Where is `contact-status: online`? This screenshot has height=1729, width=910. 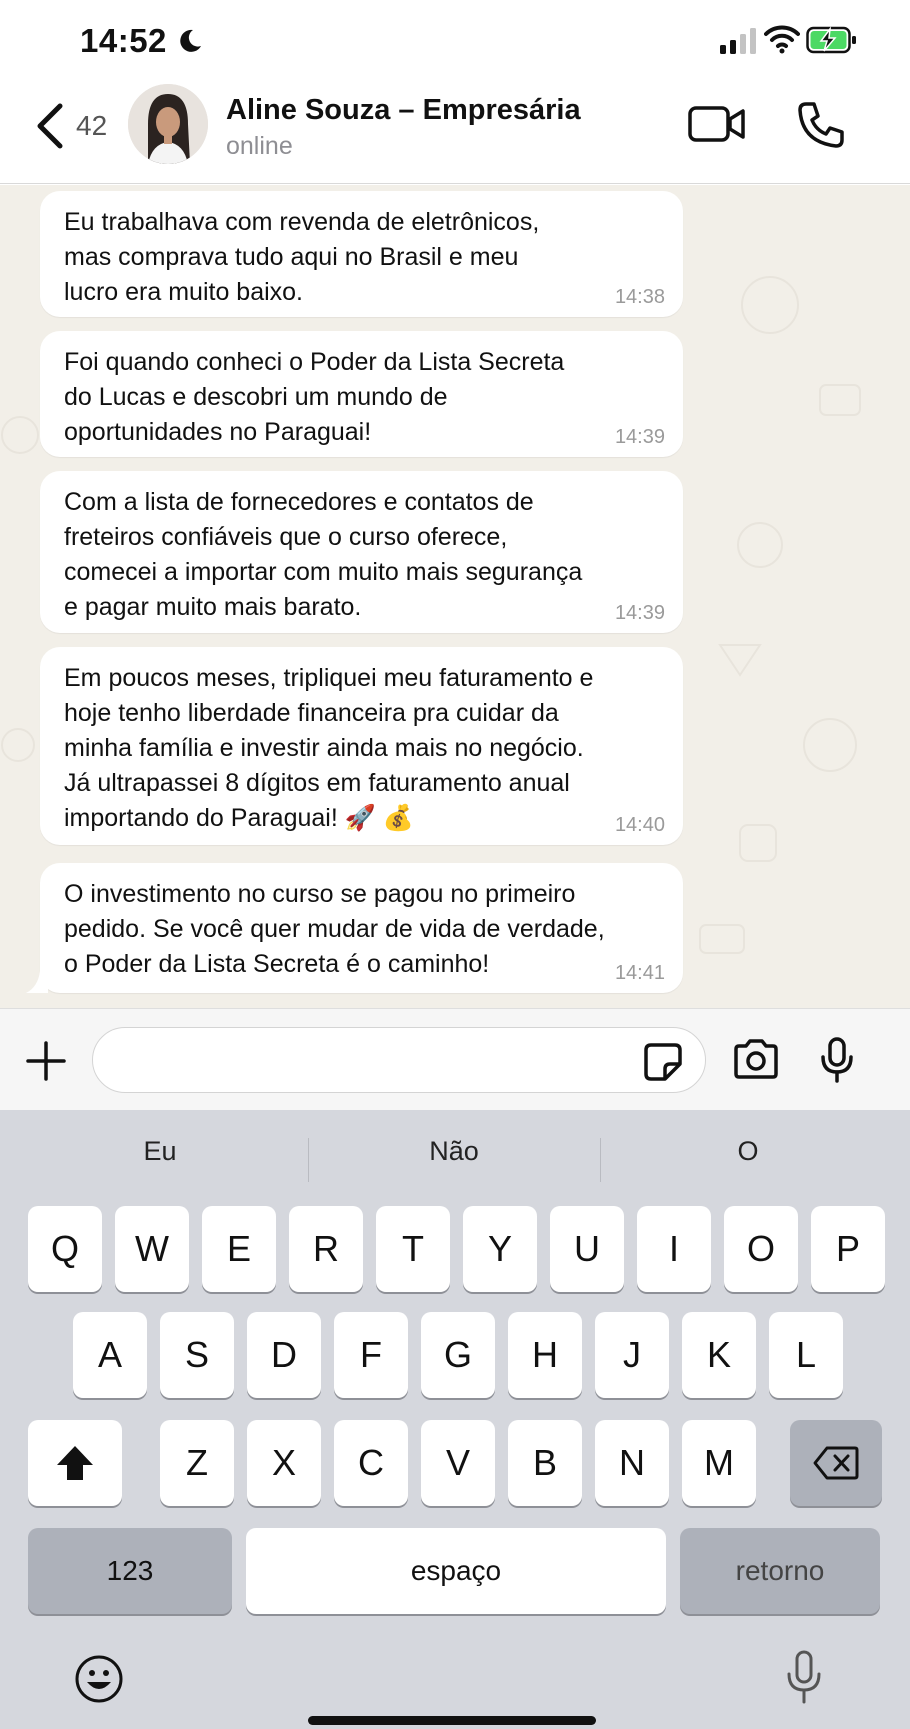 contact-status: online is located at coordinates (259, 146).